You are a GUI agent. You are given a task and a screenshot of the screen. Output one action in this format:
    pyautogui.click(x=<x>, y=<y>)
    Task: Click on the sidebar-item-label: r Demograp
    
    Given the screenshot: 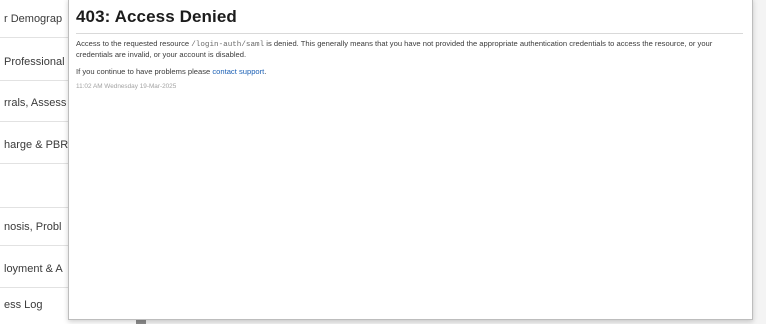 What is the action you would take?
    pyautogui.click(x=33, y=18)
    